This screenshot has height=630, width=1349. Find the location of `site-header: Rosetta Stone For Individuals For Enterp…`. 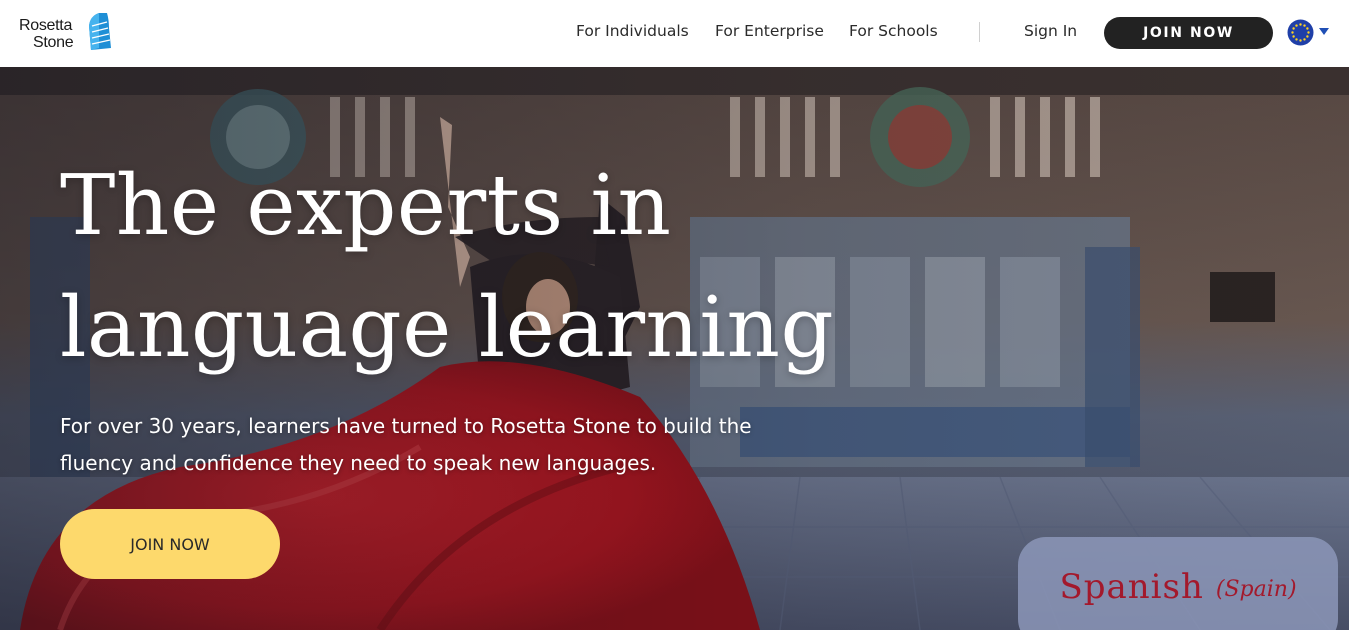

site-header: Rosetta Stone For Individuals For Enterp… is located at coordinates (674, 33).